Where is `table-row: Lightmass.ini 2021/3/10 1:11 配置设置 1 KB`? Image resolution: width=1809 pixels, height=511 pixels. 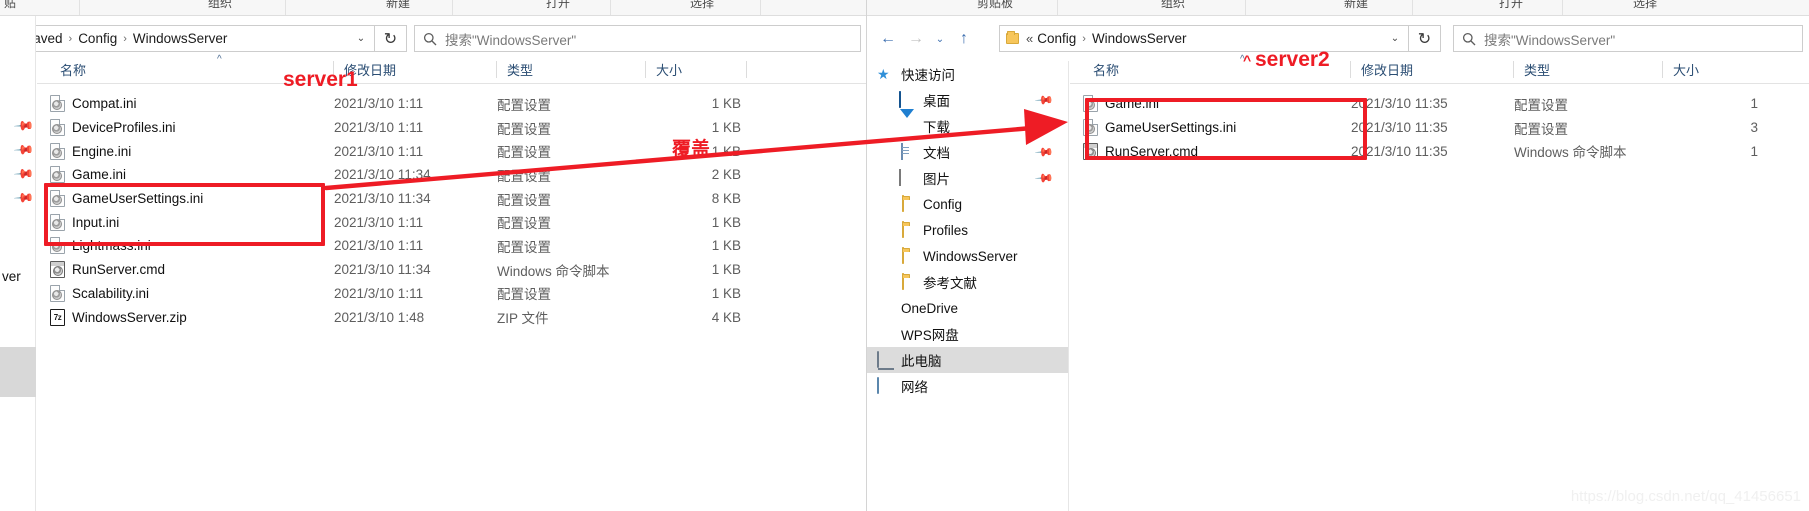
table-row: Lightmass.ini 2021/3/10 1:11 配置设置 1 KB is located at coordinates (451, 246).